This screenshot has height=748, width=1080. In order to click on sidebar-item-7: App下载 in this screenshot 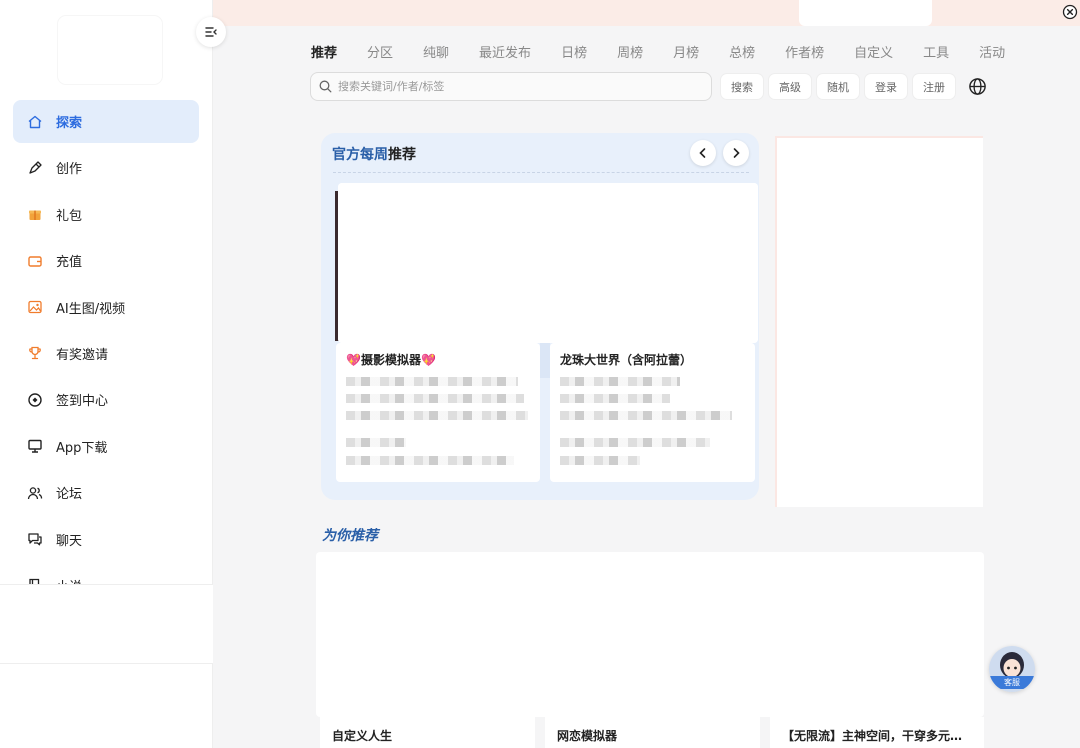, I will do `click(106, 446)`.